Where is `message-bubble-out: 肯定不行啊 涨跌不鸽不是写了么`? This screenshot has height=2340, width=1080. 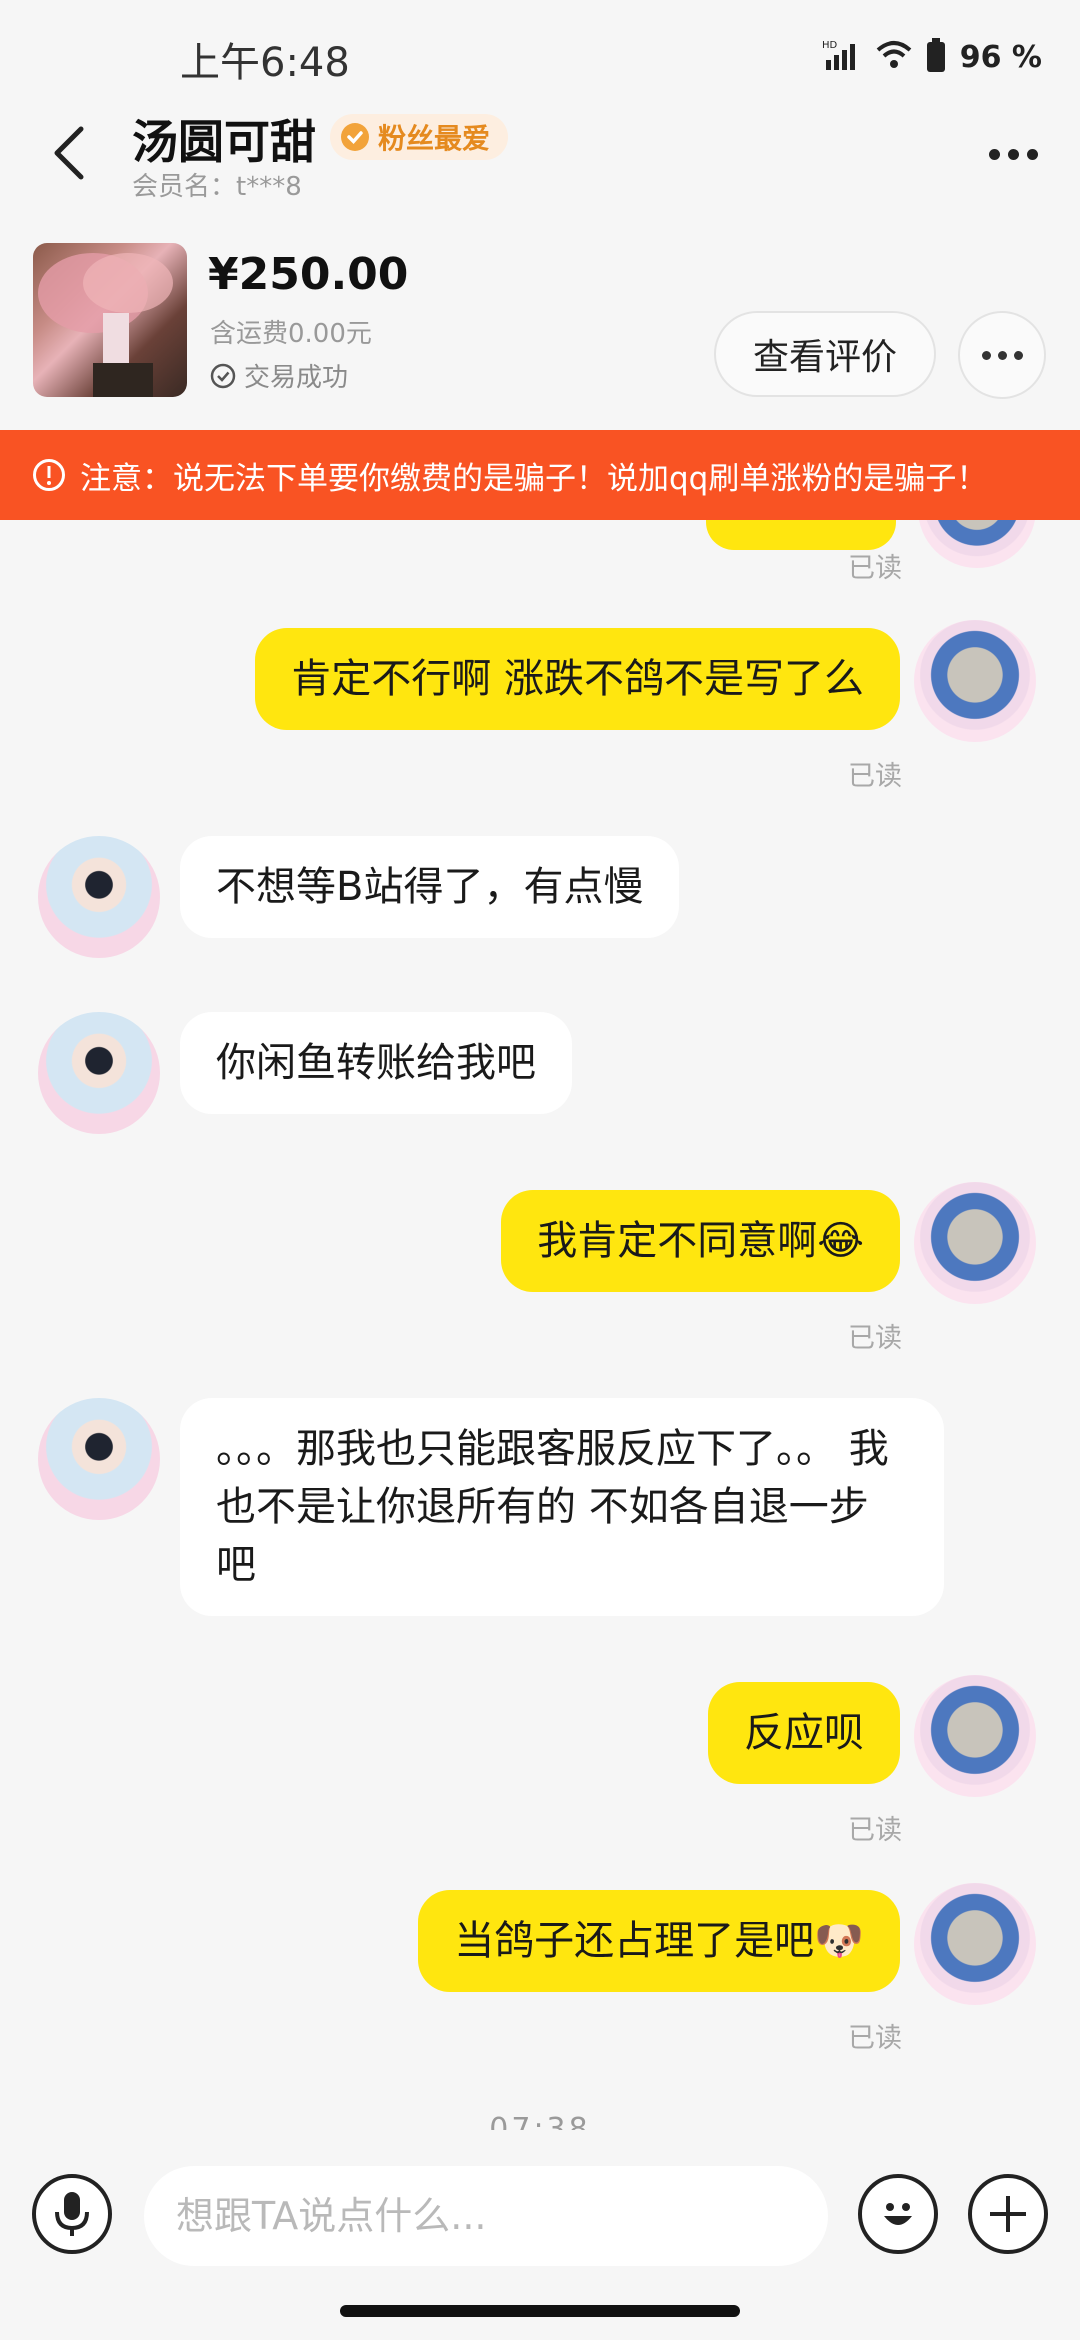 message-bubble-out: 肯定不行啊 涨跌不鸽不是写了么 is located at coordinates (577, 679).